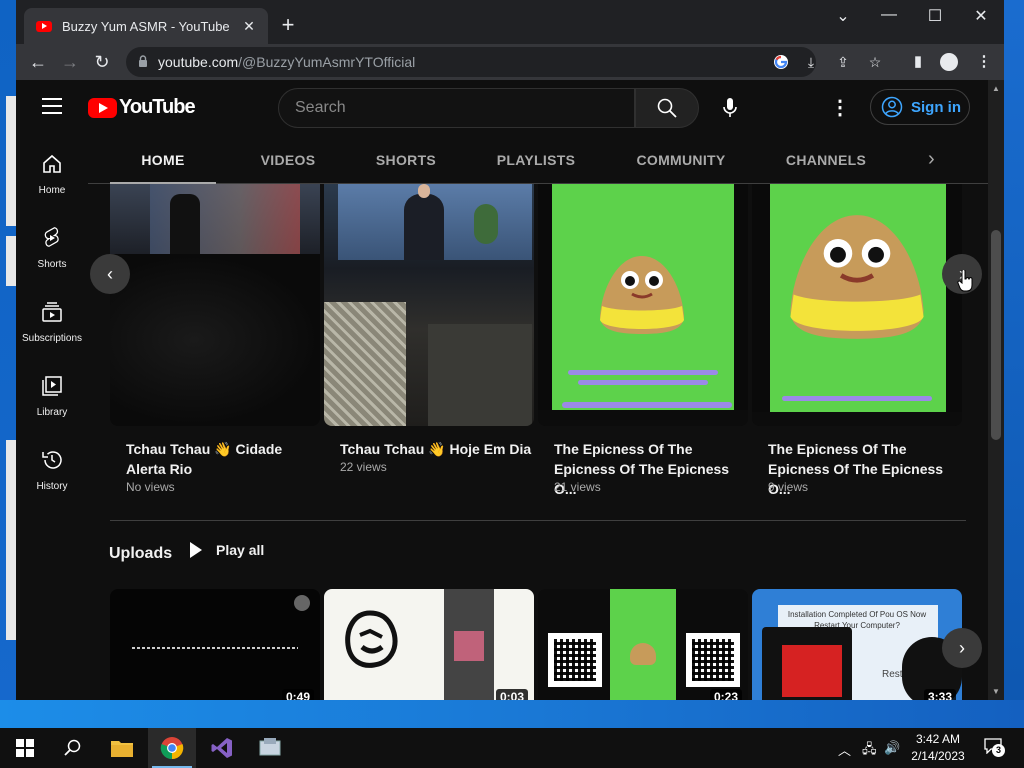  What do you see at coordinates (681, 160) in the screenshot?
I see `tab-community: COMMUNITY` at bounding box center [681, 160].